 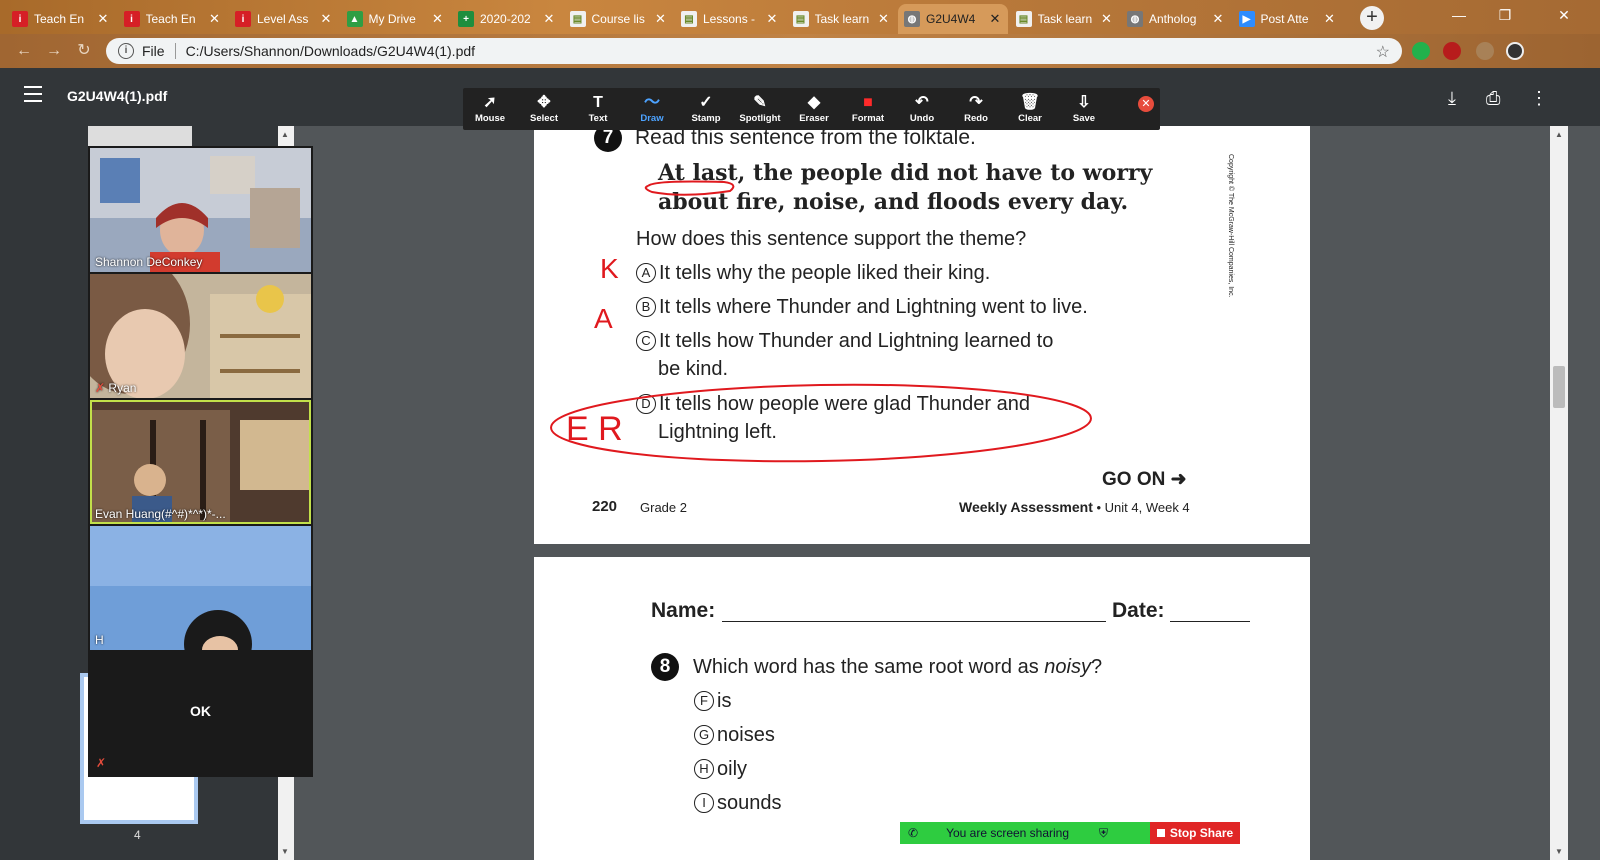 What do you see at coordinates (734, 735) in the screenshot?
I see `option-g: Gnoises` at bounding box center [734, 735].